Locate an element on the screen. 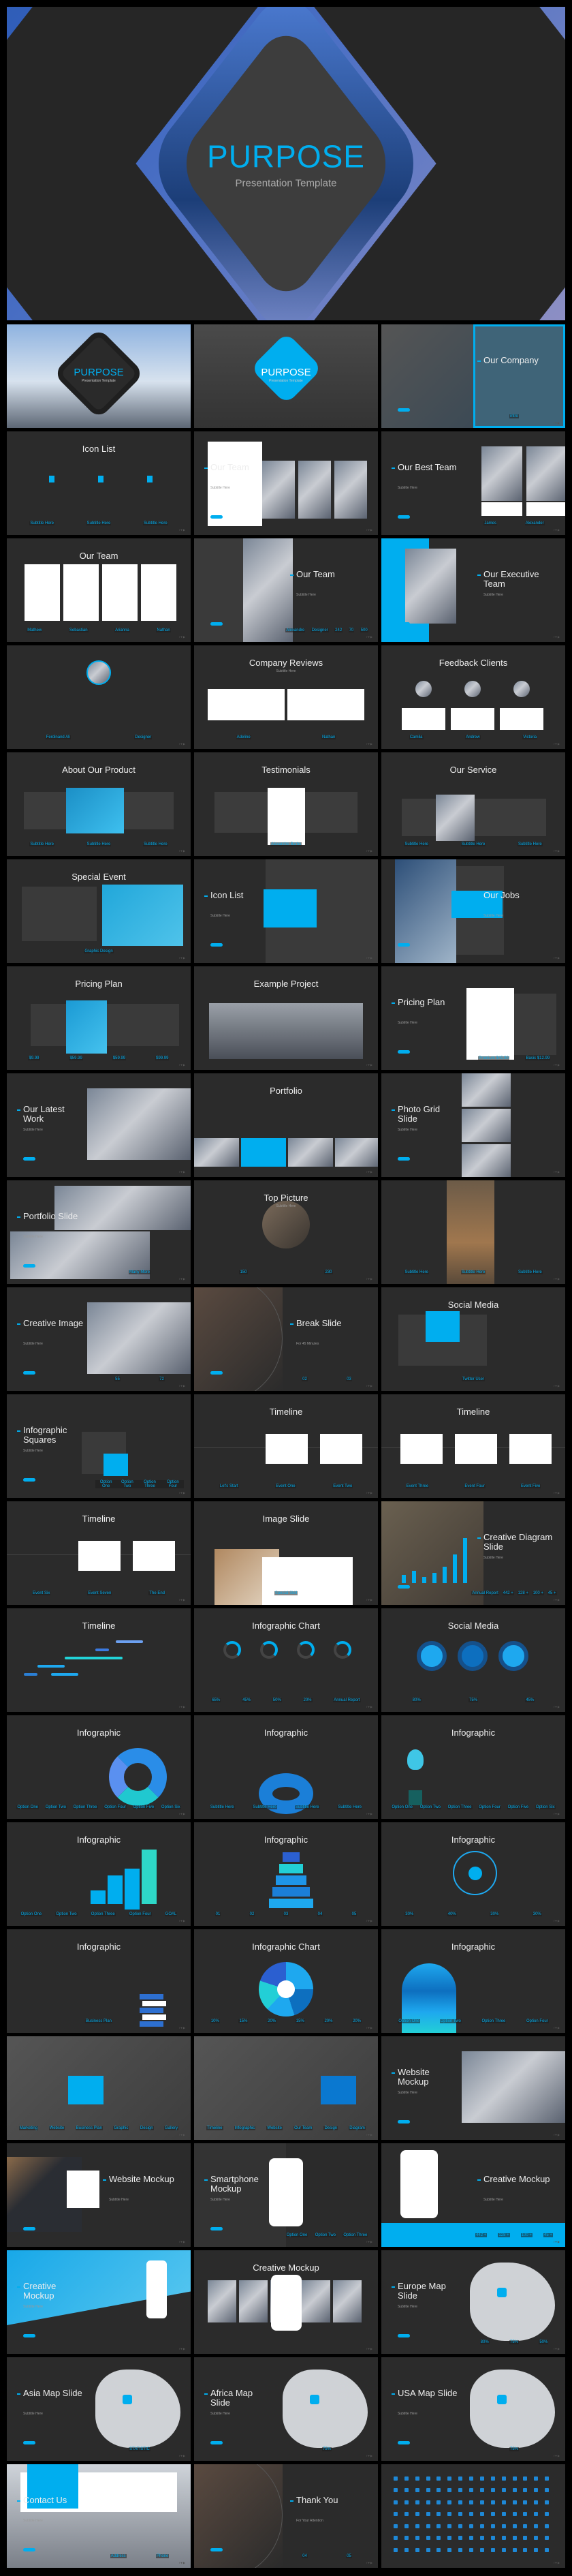 The height and width of the screenshot is (2576, 572). social-footer-icons: f ♥ ▶ is located at coordinates (369, 2134).